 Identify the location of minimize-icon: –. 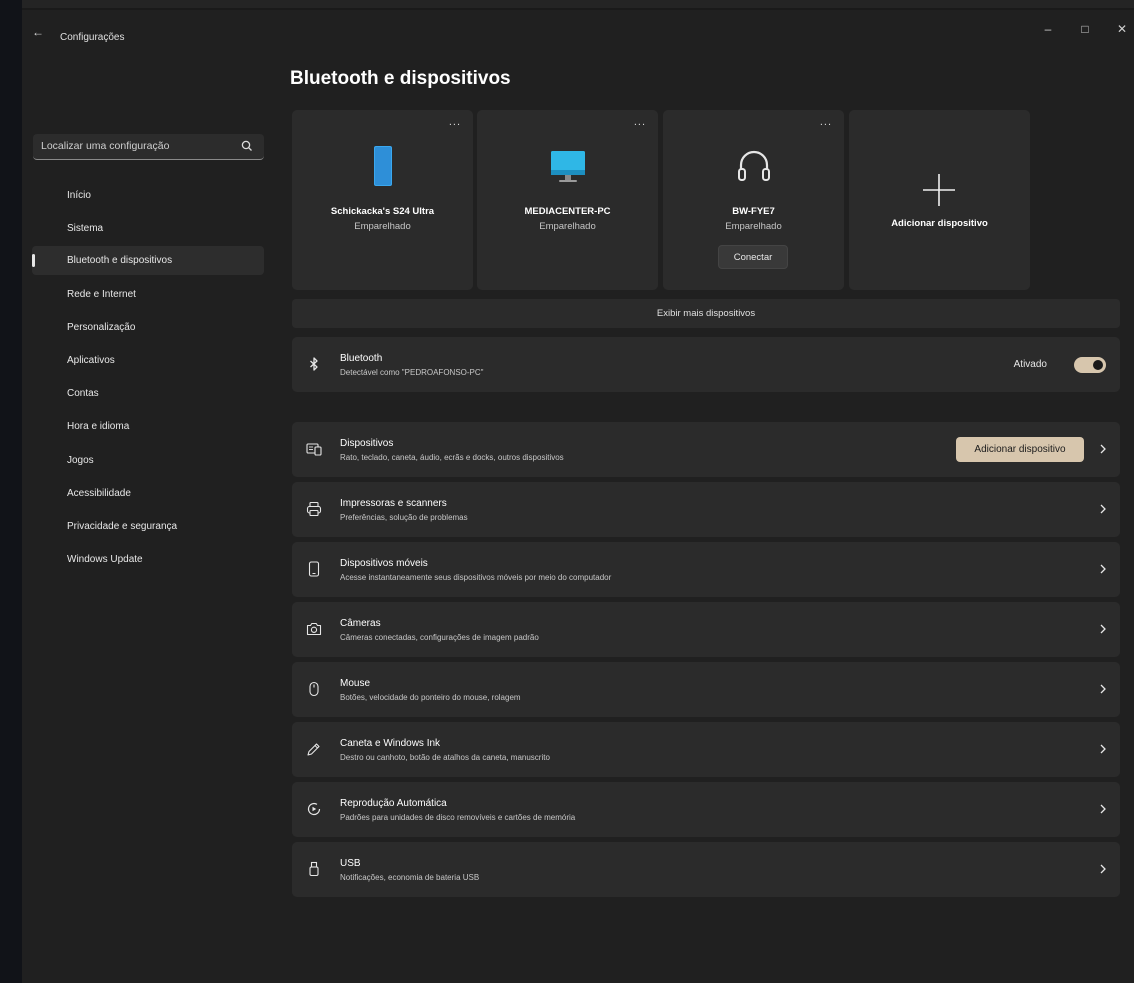
(1048, 29).